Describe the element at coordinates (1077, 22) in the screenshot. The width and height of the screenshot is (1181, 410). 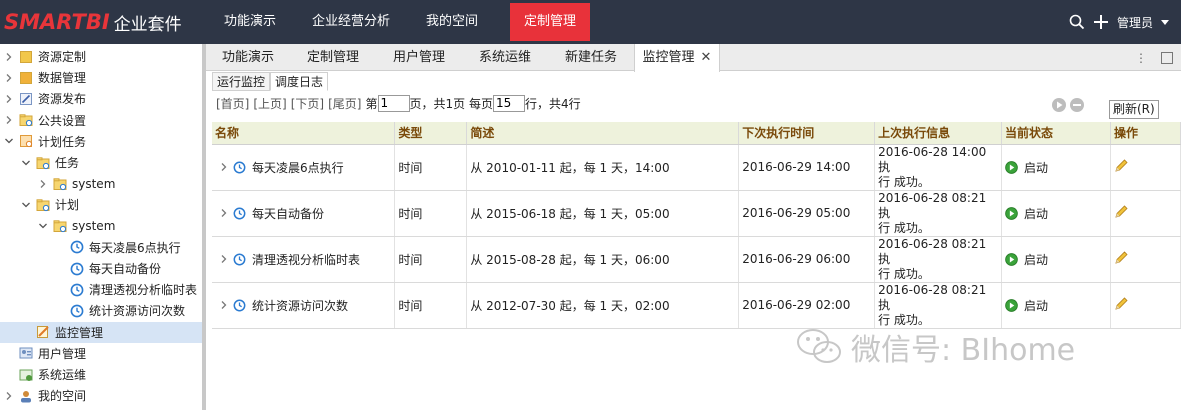
I see `search-icon` at that location.